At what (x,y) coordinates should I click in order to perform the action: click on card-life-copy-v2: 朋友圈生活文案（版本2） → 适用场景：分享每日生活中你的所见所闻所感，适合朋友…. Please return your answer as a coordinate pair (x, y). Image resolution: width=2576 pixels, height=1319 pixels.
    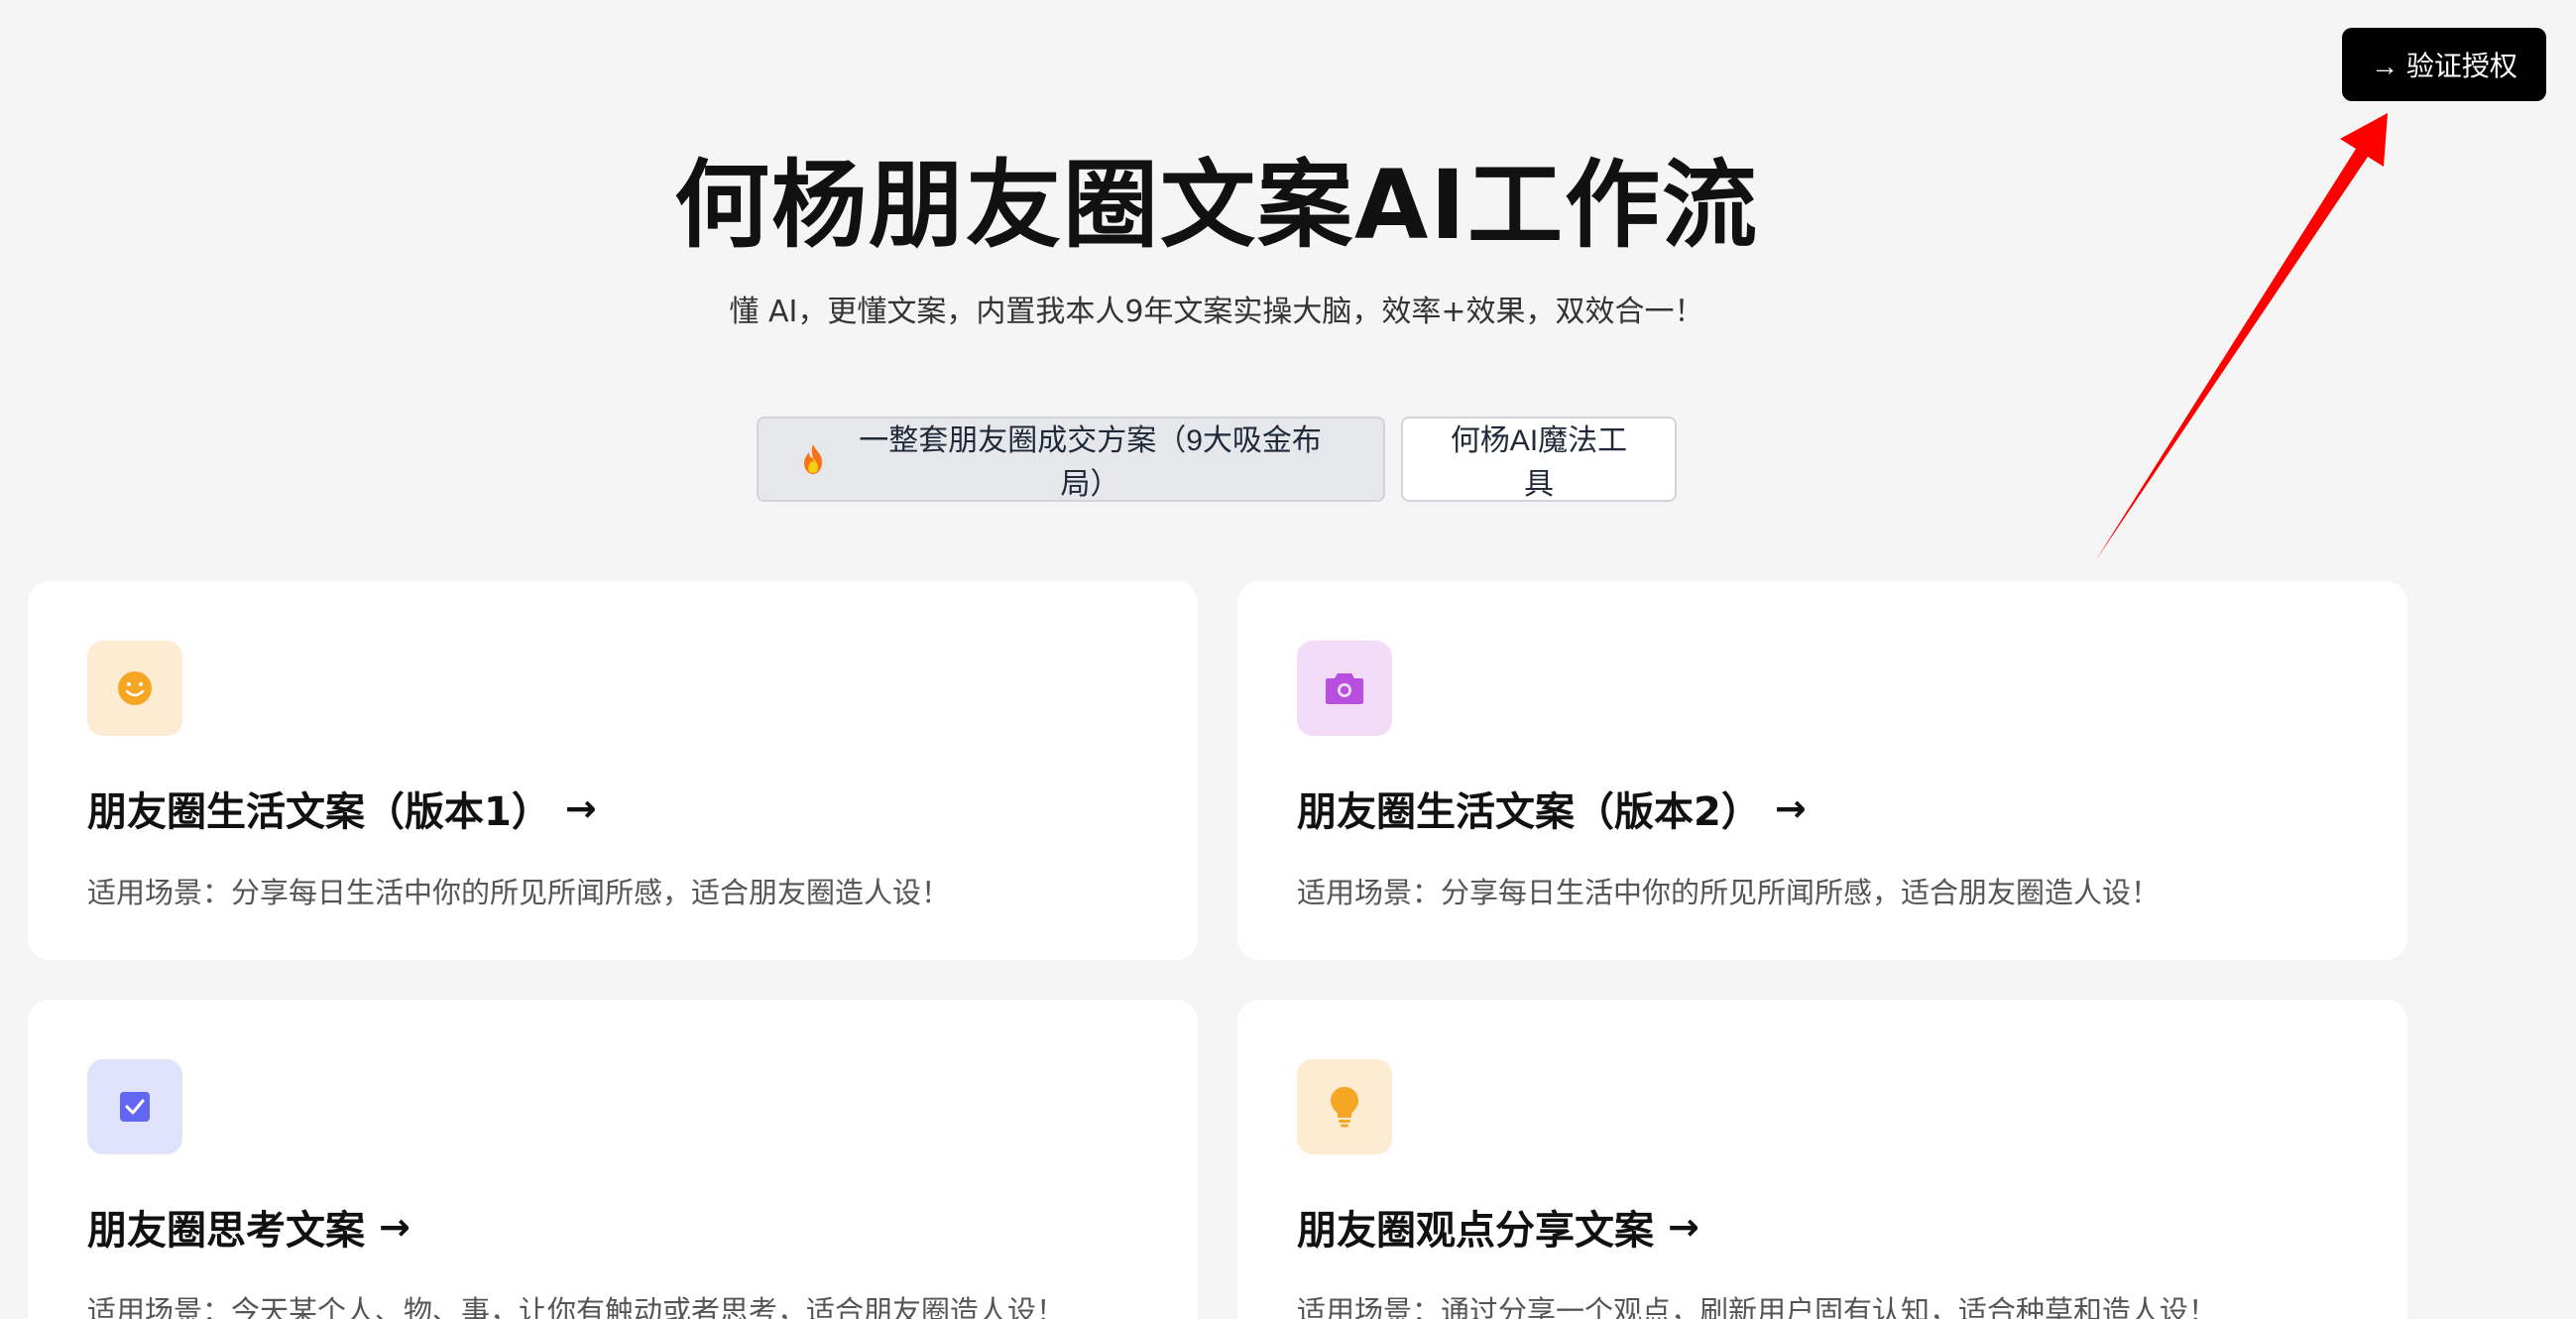
    Looking at the image, I should click on (1822, 770).